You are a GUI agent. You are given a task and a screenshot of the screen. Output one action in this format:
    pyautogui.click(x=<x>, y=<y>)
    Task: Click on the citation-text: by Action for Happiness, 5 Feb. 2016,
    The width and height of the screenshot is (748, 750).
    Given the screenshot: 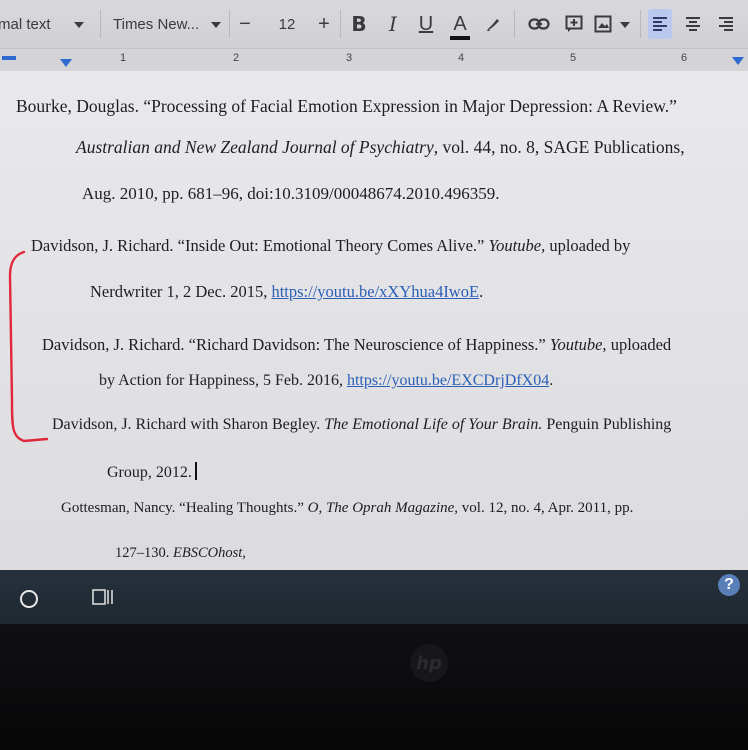 What is the action you would take?
    pyautogui.click(x=223, y=380)
    